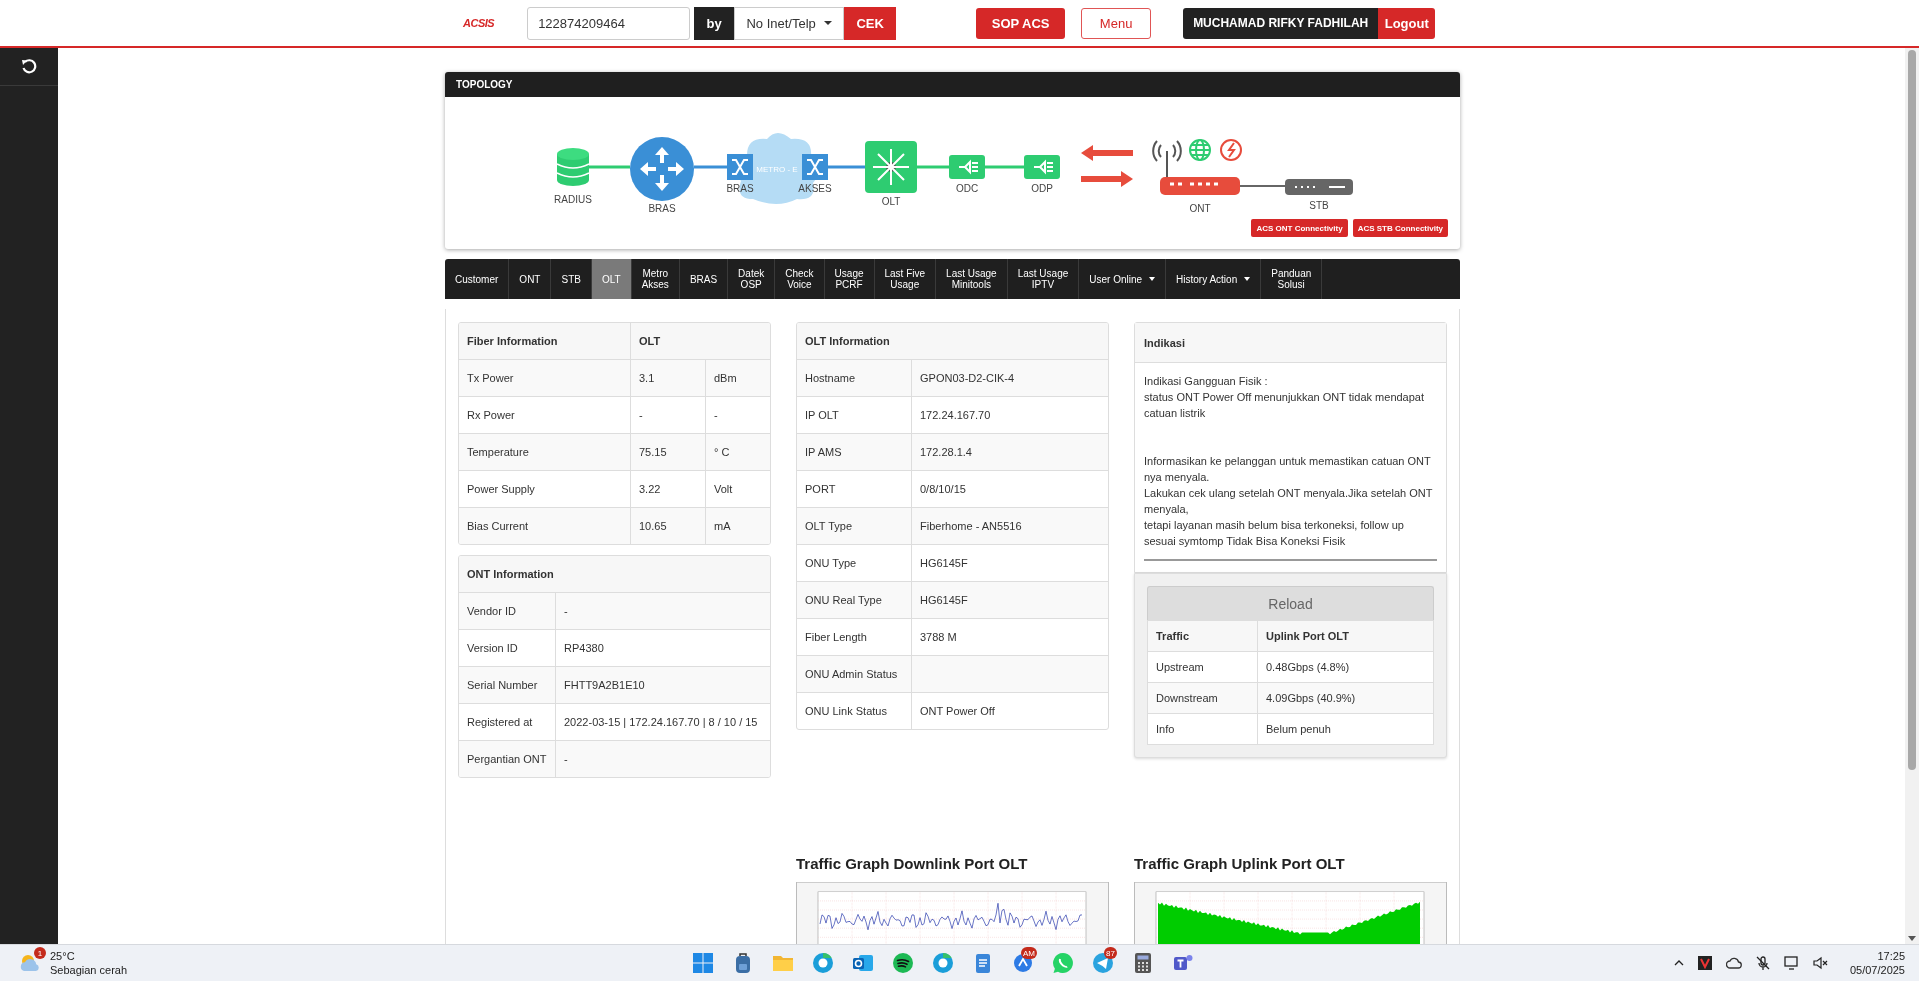  What do you see at coordinates (854, 378) in the screenshot?
I see `table-cell: Hostname` at bounding box center [854, 378].